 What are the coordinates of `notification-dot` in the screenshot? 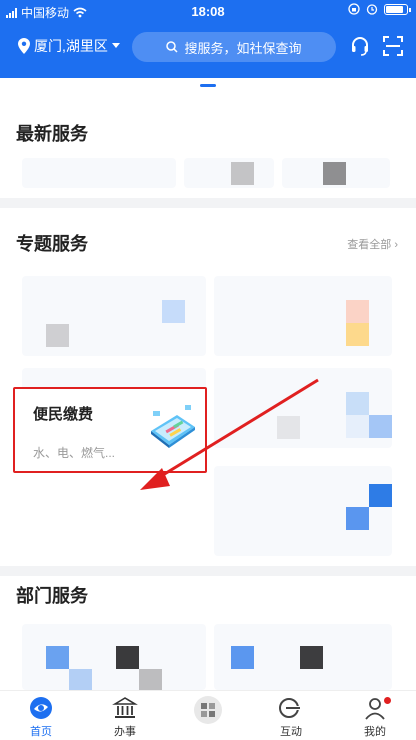 It's located at (387, 700).